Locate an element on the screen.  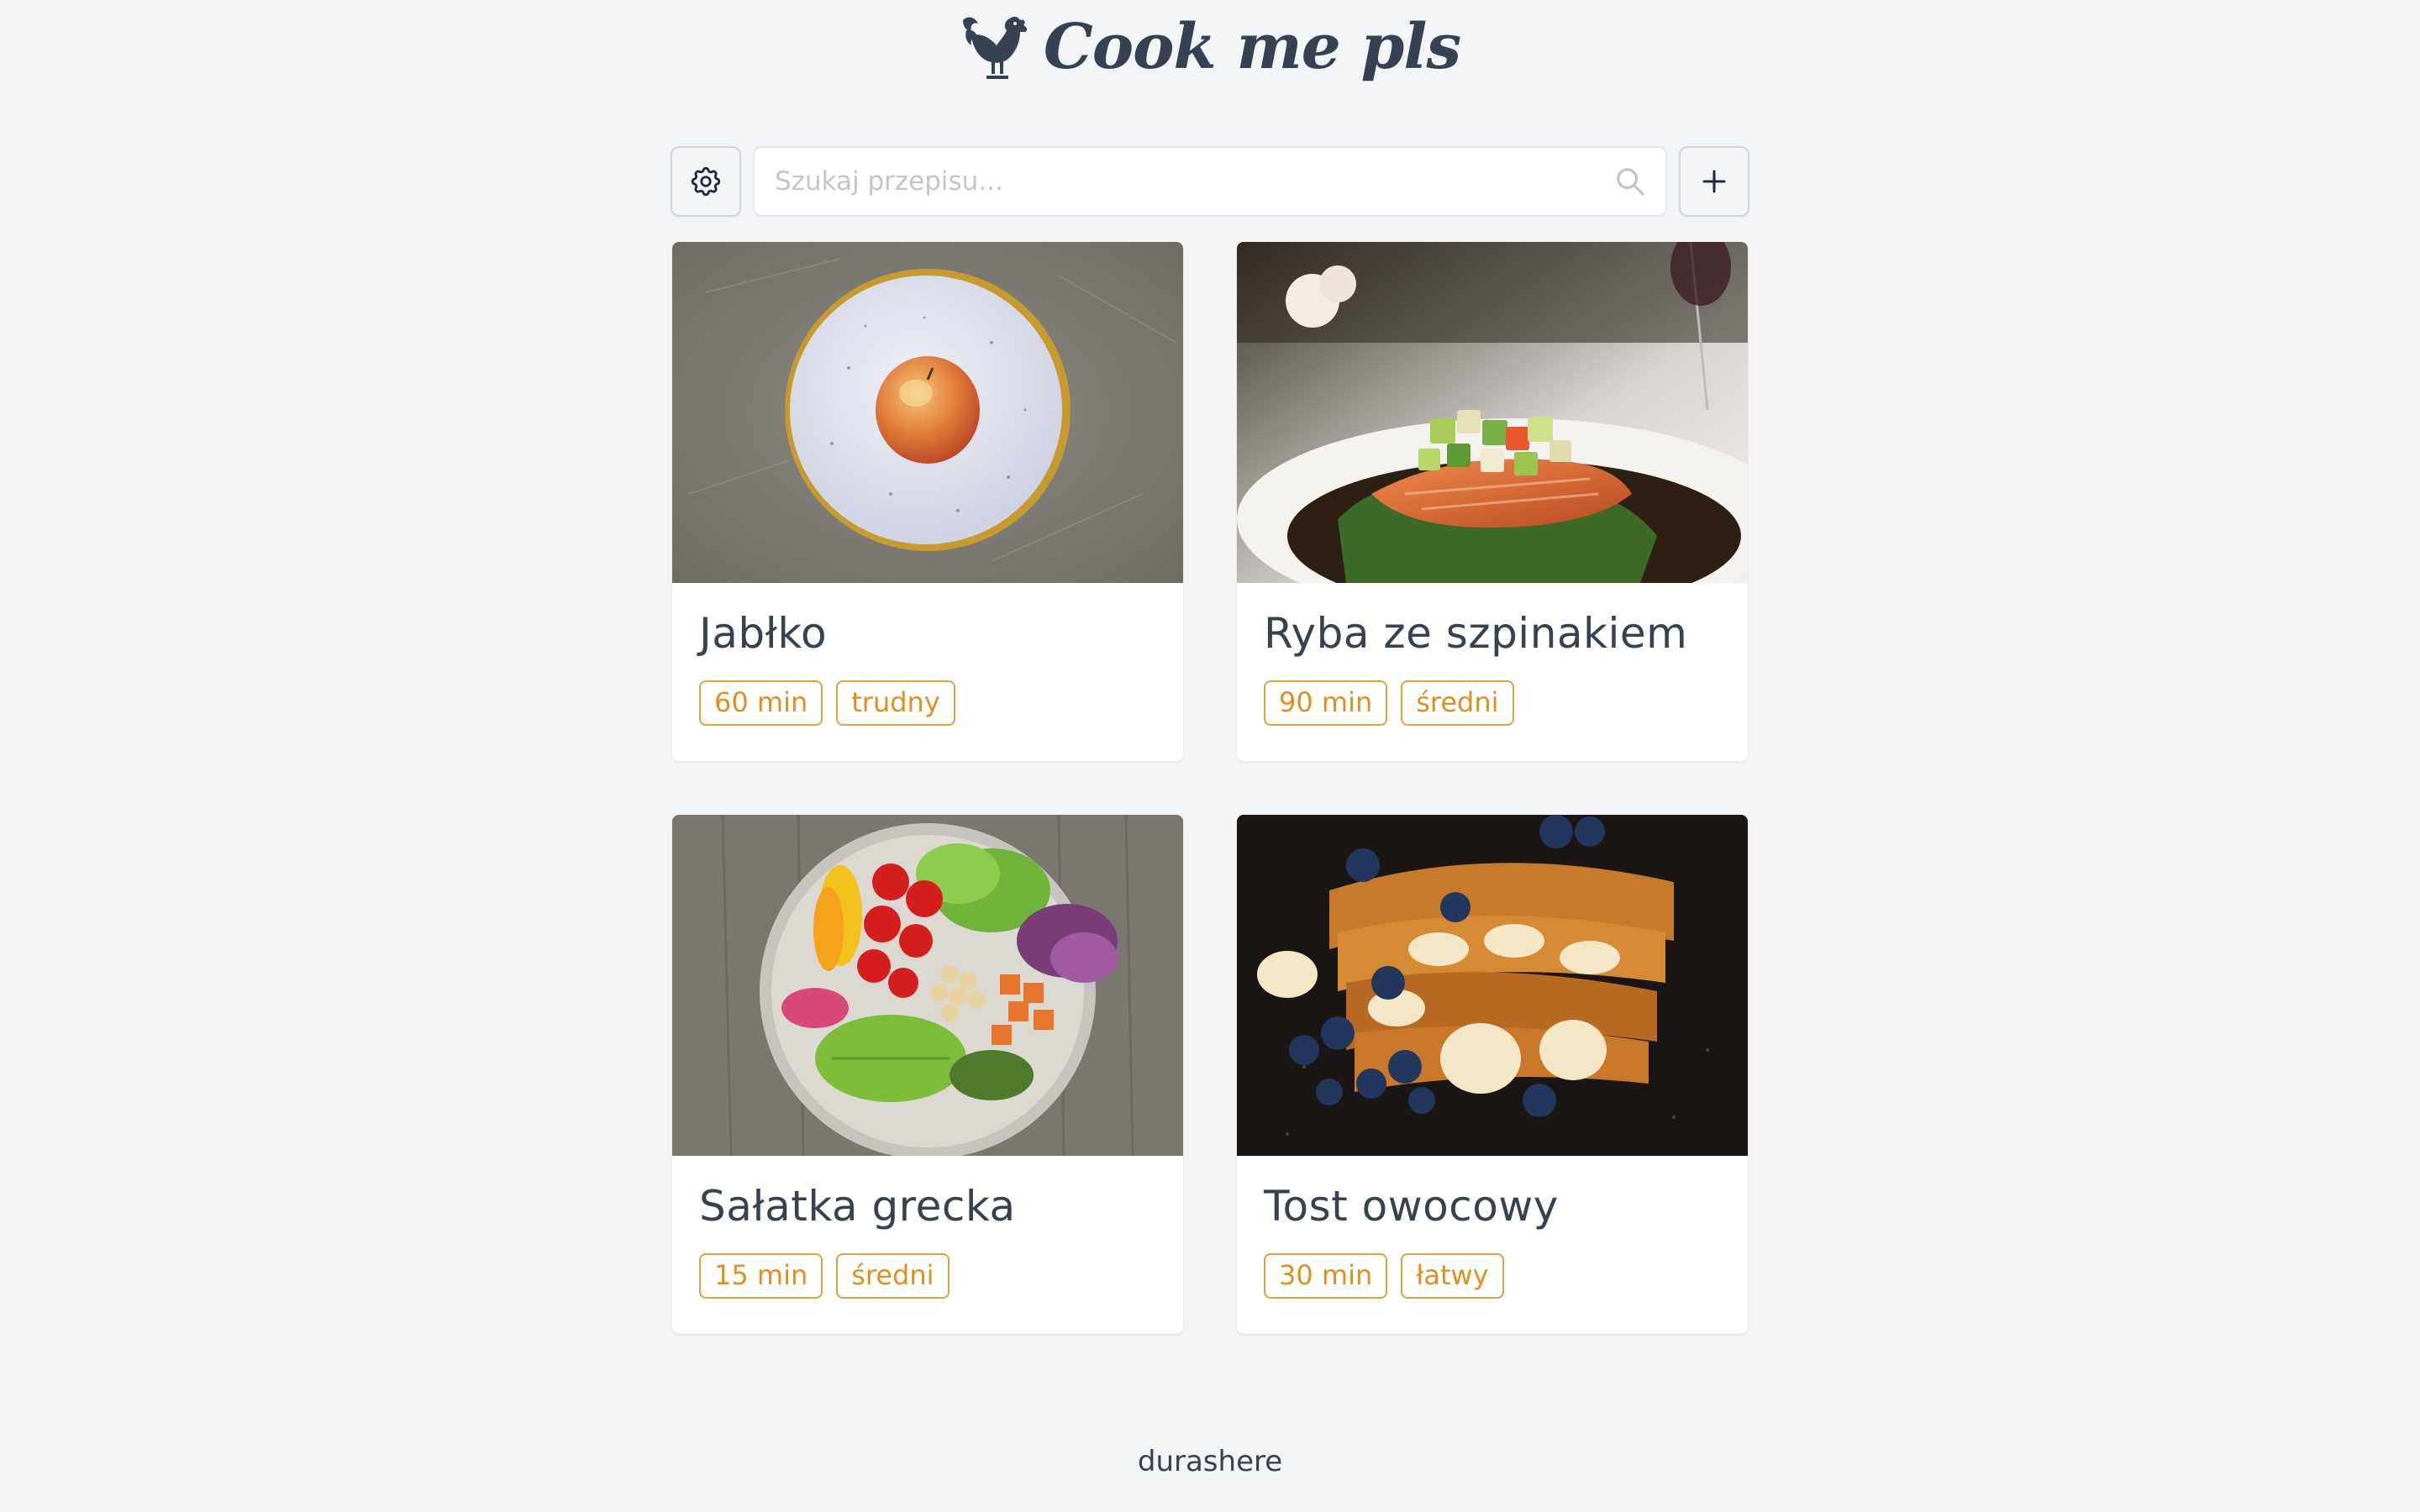
search-input is located at coordinates (1210, 181).